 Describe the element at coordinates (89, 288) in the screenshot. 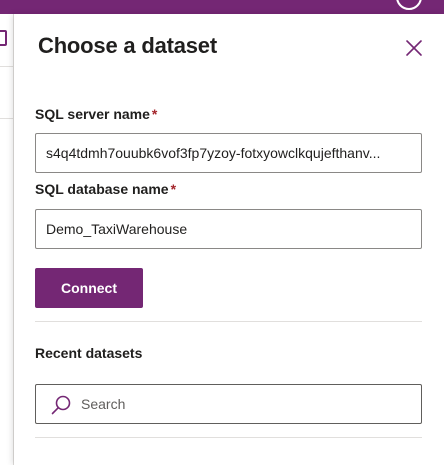

I see `connect-button: Connect` at that location.